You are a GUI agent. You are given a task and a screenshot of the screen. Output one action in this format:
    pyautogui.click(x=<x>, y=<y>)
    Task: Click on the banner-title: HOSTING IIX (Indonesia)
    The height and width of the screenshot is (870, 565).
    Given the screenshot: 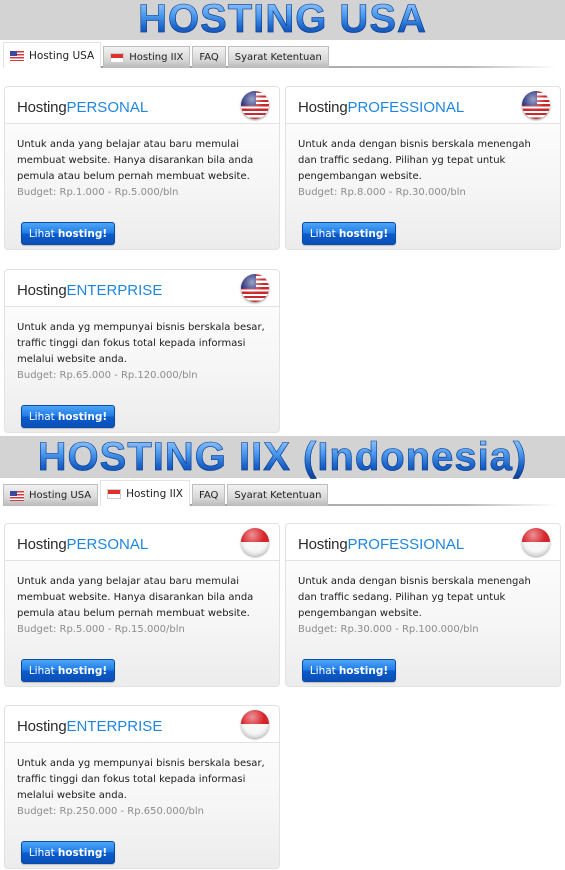 What is the action you would take?
    pyautogui.click(x=282, y=457)
    